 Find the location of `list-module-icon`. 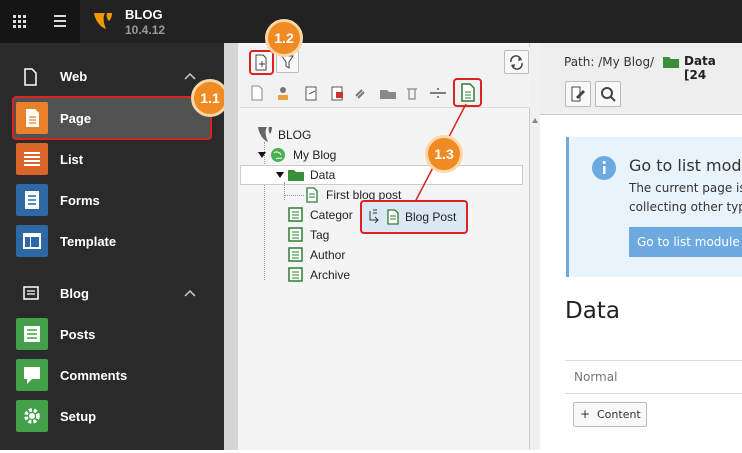

list-module-icon is located at coordinates (32, 159).